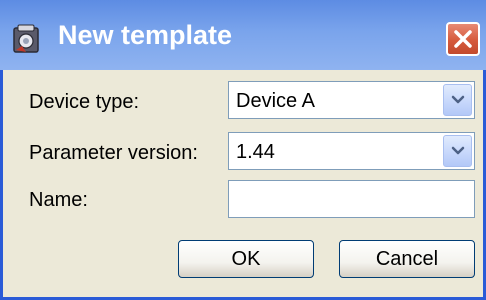 This screenshot has width=486, height=300. I want to click on device-type-select: Device A, so click(351, 100).